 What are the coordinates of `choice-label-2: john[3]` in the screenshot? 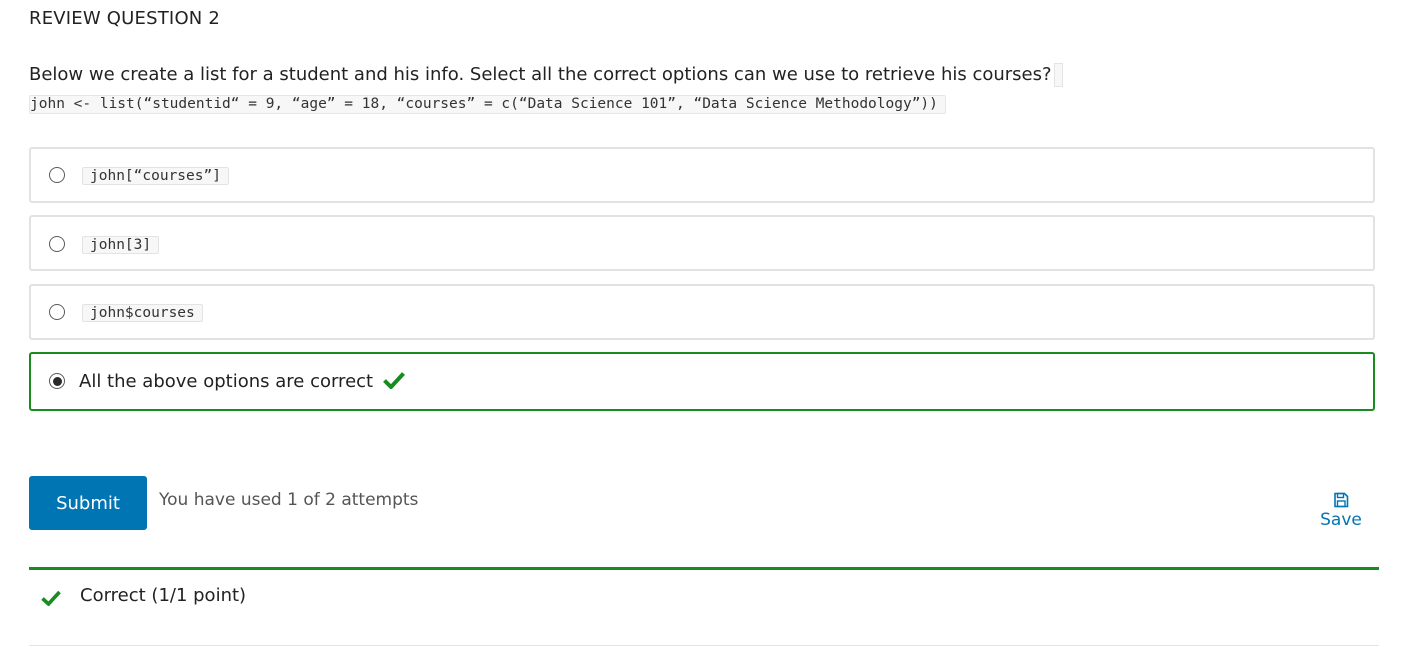 It's located at (121, 245).